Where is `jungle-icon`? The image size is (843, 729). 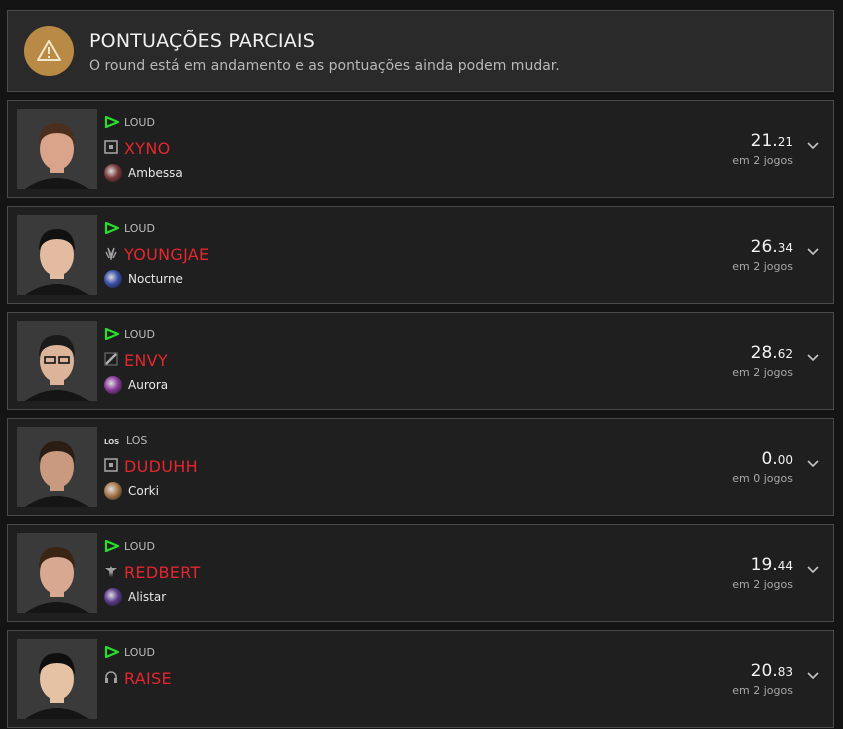 jungle-icon is located at coordinates (111, 254).